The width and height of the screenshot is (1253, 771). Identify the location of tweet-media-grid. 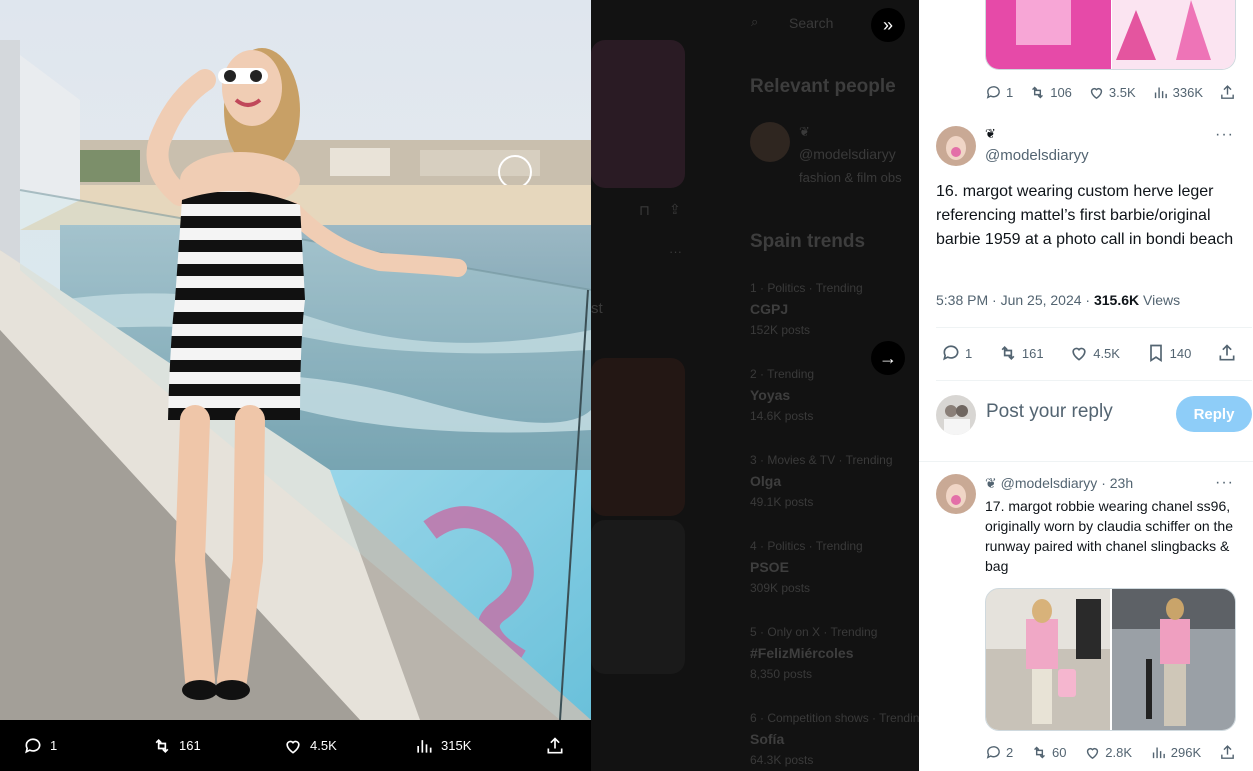
(1110, 659).